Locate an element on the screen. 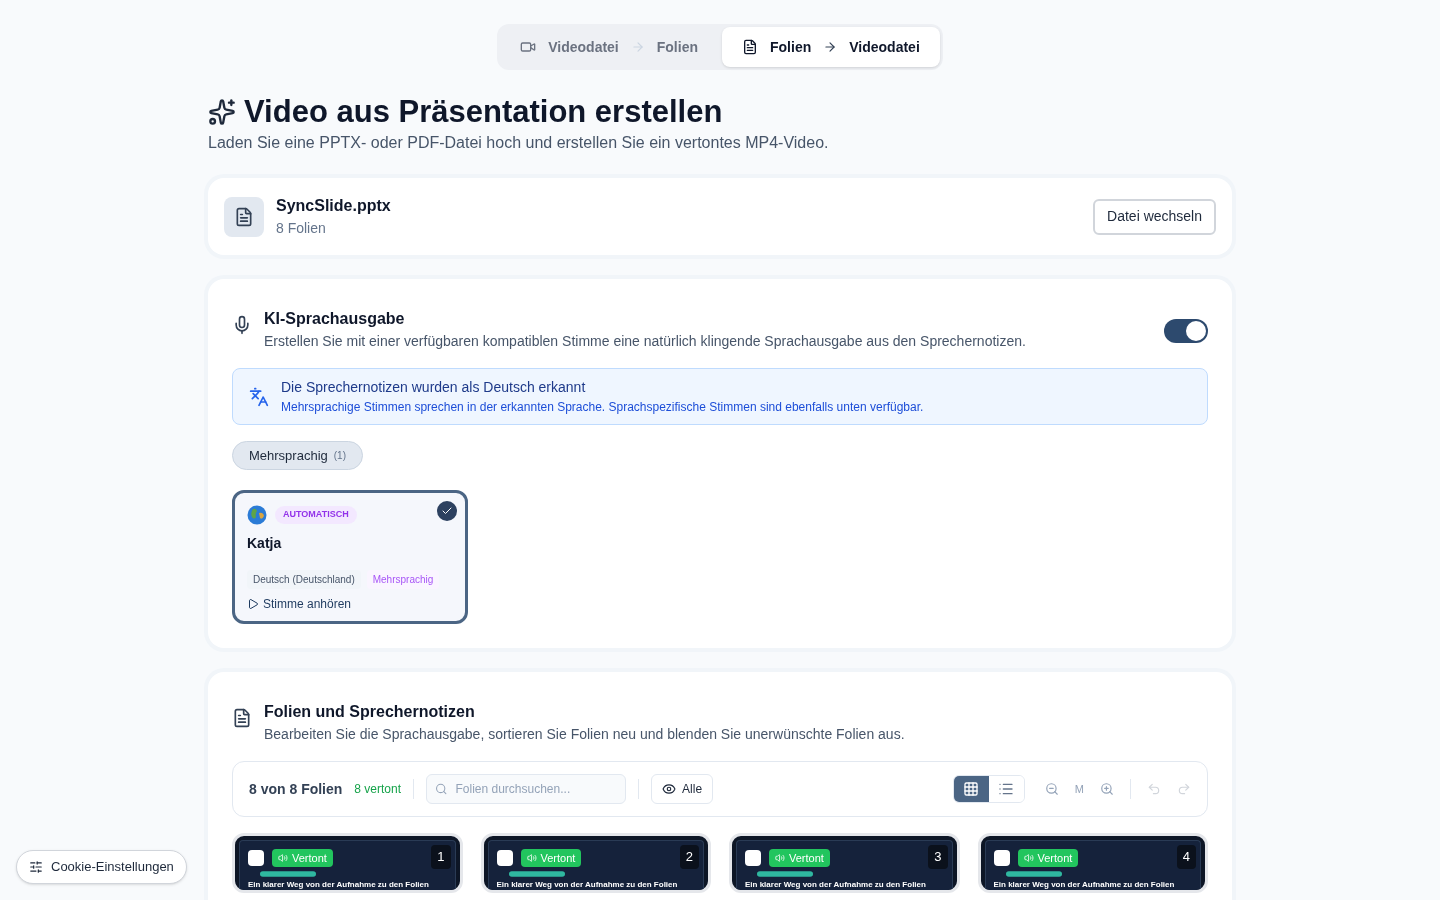  section-title: Folien und Sprechernotizen is located at coordinates (370, 712).